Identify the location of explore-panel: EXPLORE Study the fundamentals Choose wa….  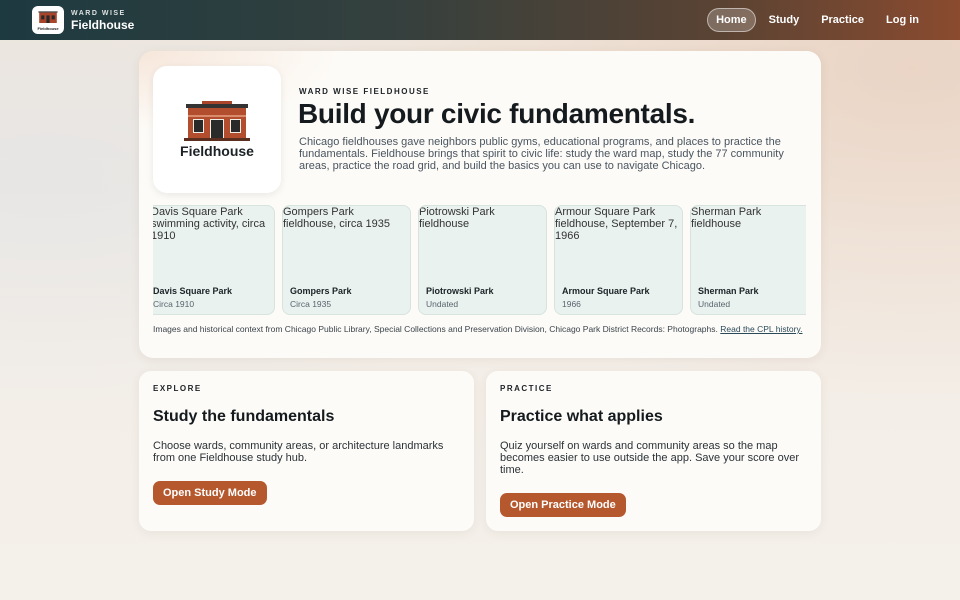
(306, 451).